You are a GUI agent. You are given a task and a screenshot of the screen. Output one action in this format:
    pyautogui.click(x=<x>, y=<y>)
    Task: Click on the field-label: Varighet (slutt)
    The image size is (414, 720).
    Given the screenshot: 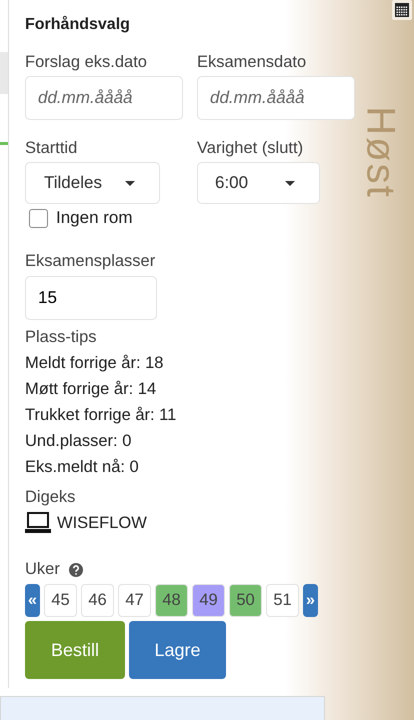 What is the action you would take?
    pyautogui.click(x=250, y=148)
    